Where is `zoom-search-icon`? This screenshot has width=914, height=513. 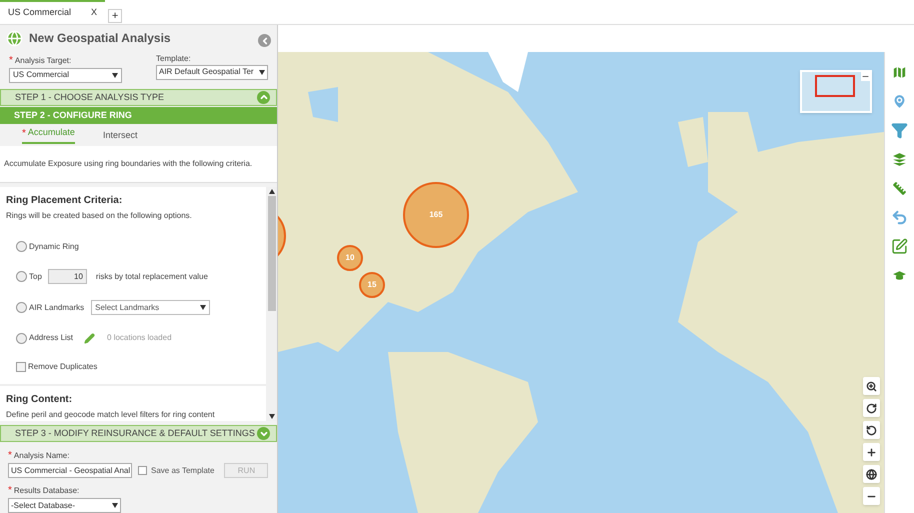
zoom-search-icon is located at coordinates (871, 386).